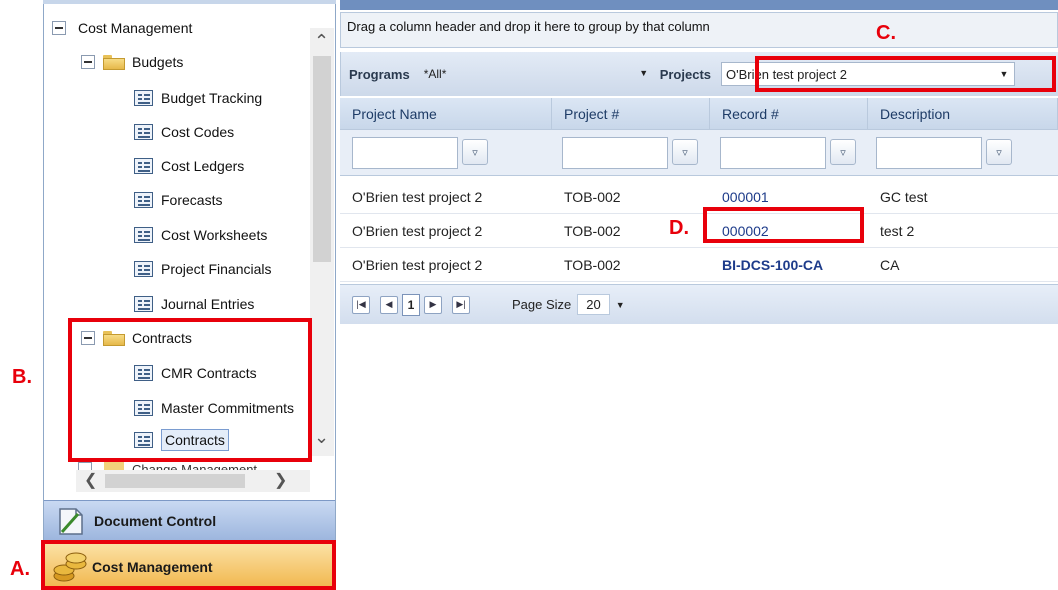 This screenshot has height=590, width=1058. I want to click on tree-item-cost-codes: Cost Codes, so click(184, 132).